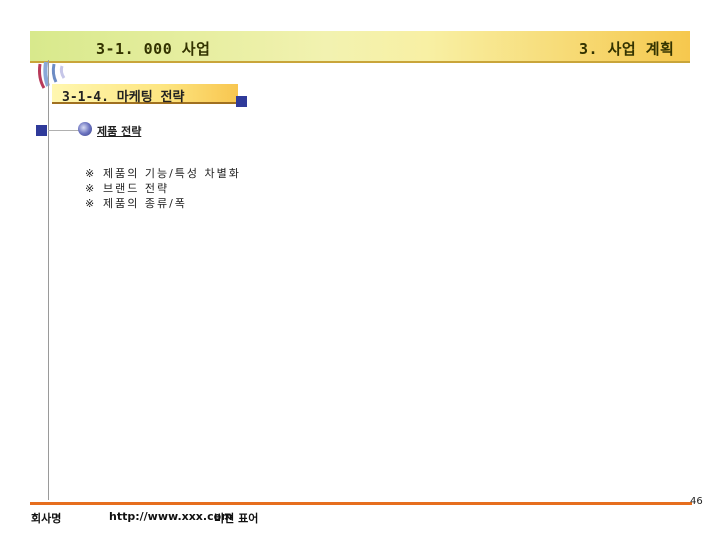 Image resolution: width=720 pixels, height=540 pixels. I want to click on list-item-text: 제품의 종류/폭, so click(145, 203).